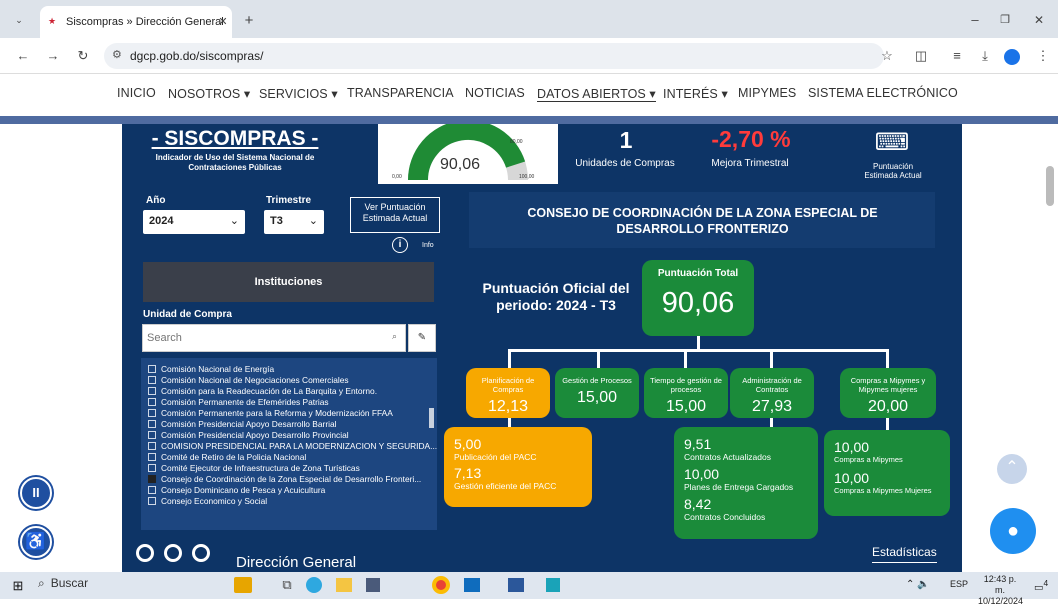 This screenshot has height=607, width=1058. Describe the element at coordinates (494, 56) in the screenshot. I see `address-bar: ⚙ dgcp.gob.do/siscompras/` at that location.